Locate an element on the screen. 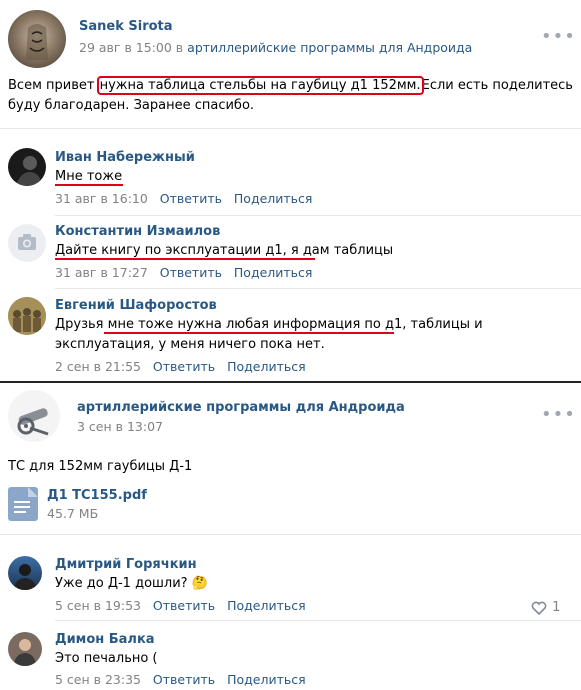  post-author-name: Sanek Sirota is located at coordinates (126, 26).